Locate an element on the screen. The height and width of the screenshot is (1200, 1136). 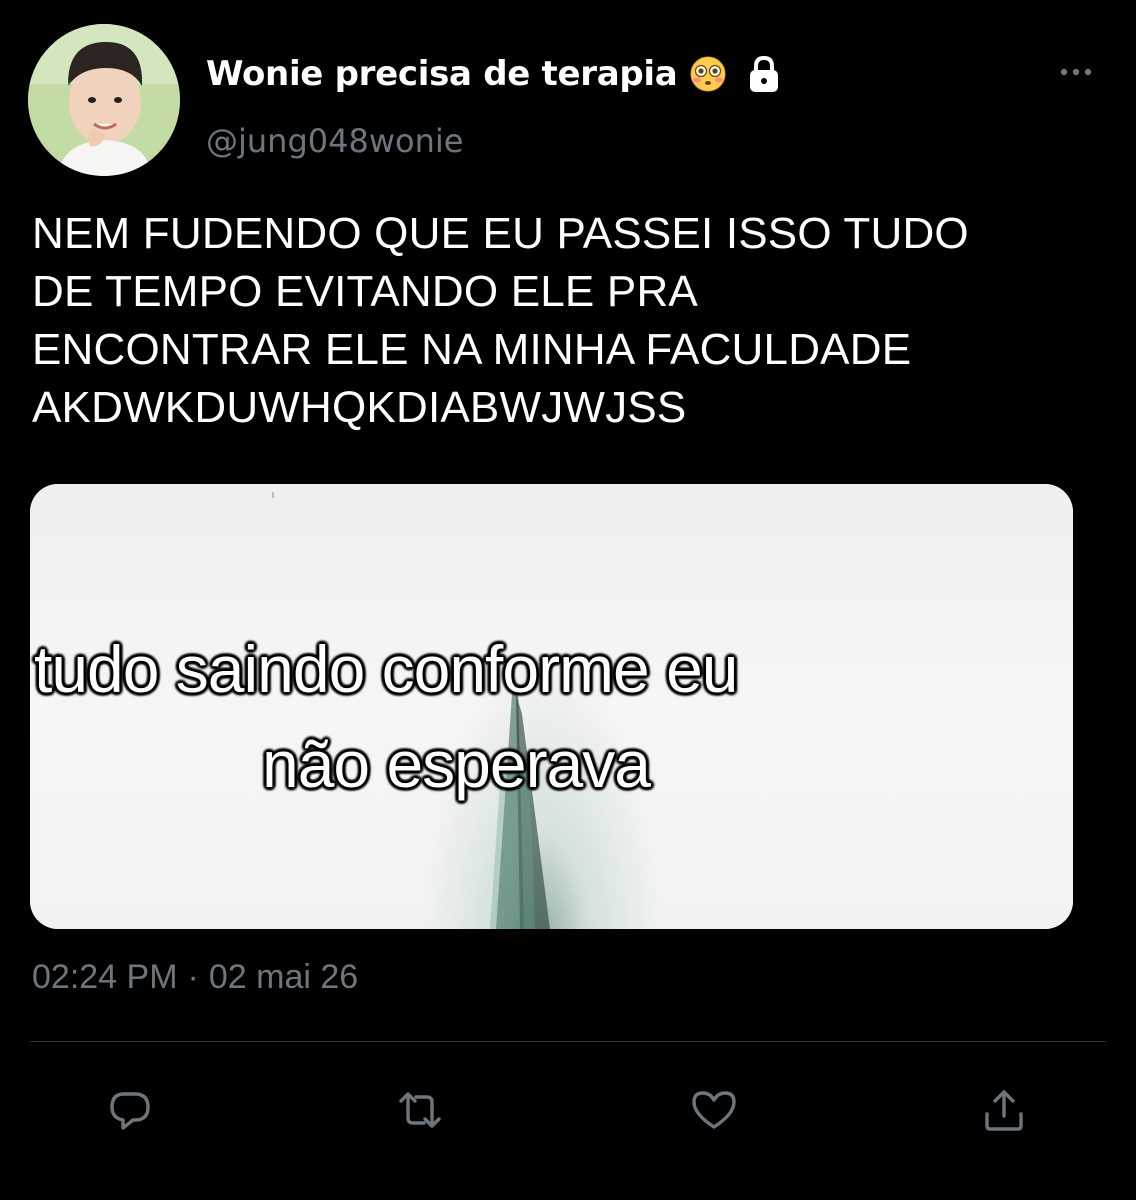
display-name: Wonie precisa de terapia is located at coordinates (442, 74).